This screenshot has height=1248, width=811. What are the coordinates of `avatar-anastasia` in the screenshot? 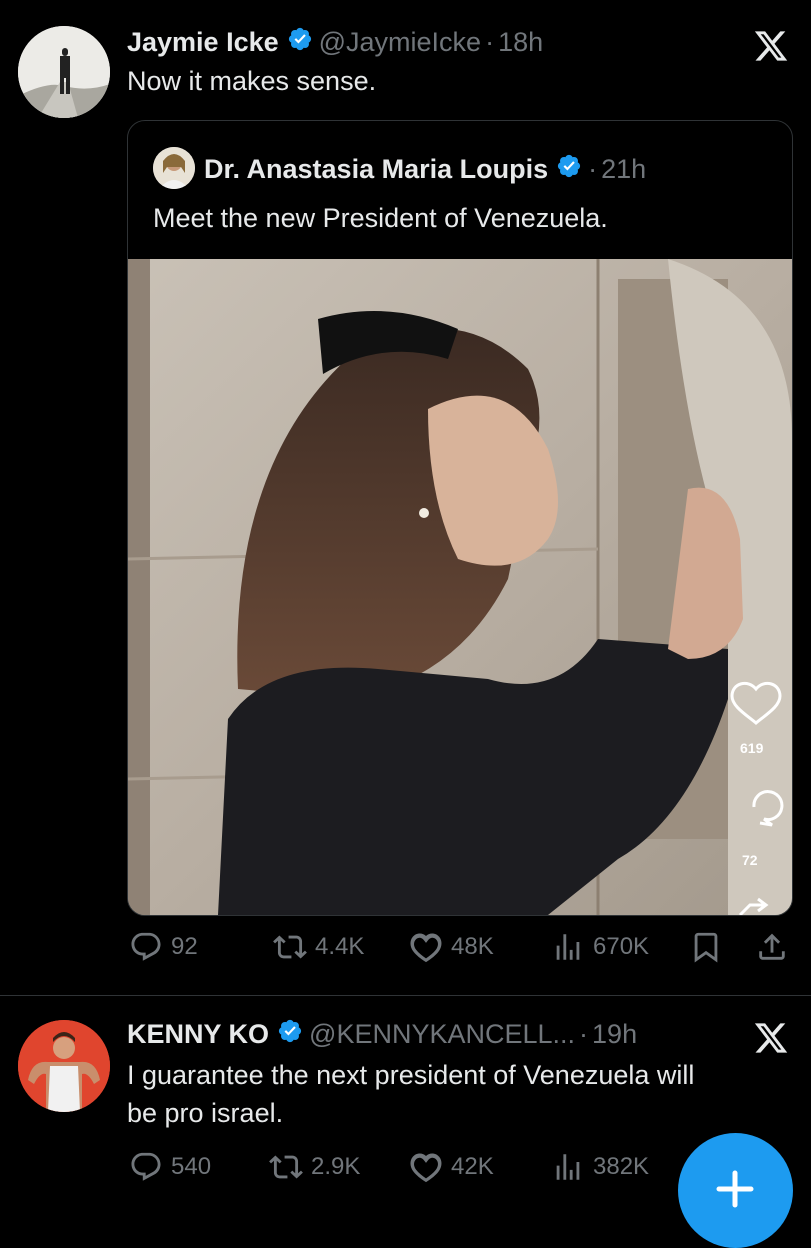 It's located at (174, 168).